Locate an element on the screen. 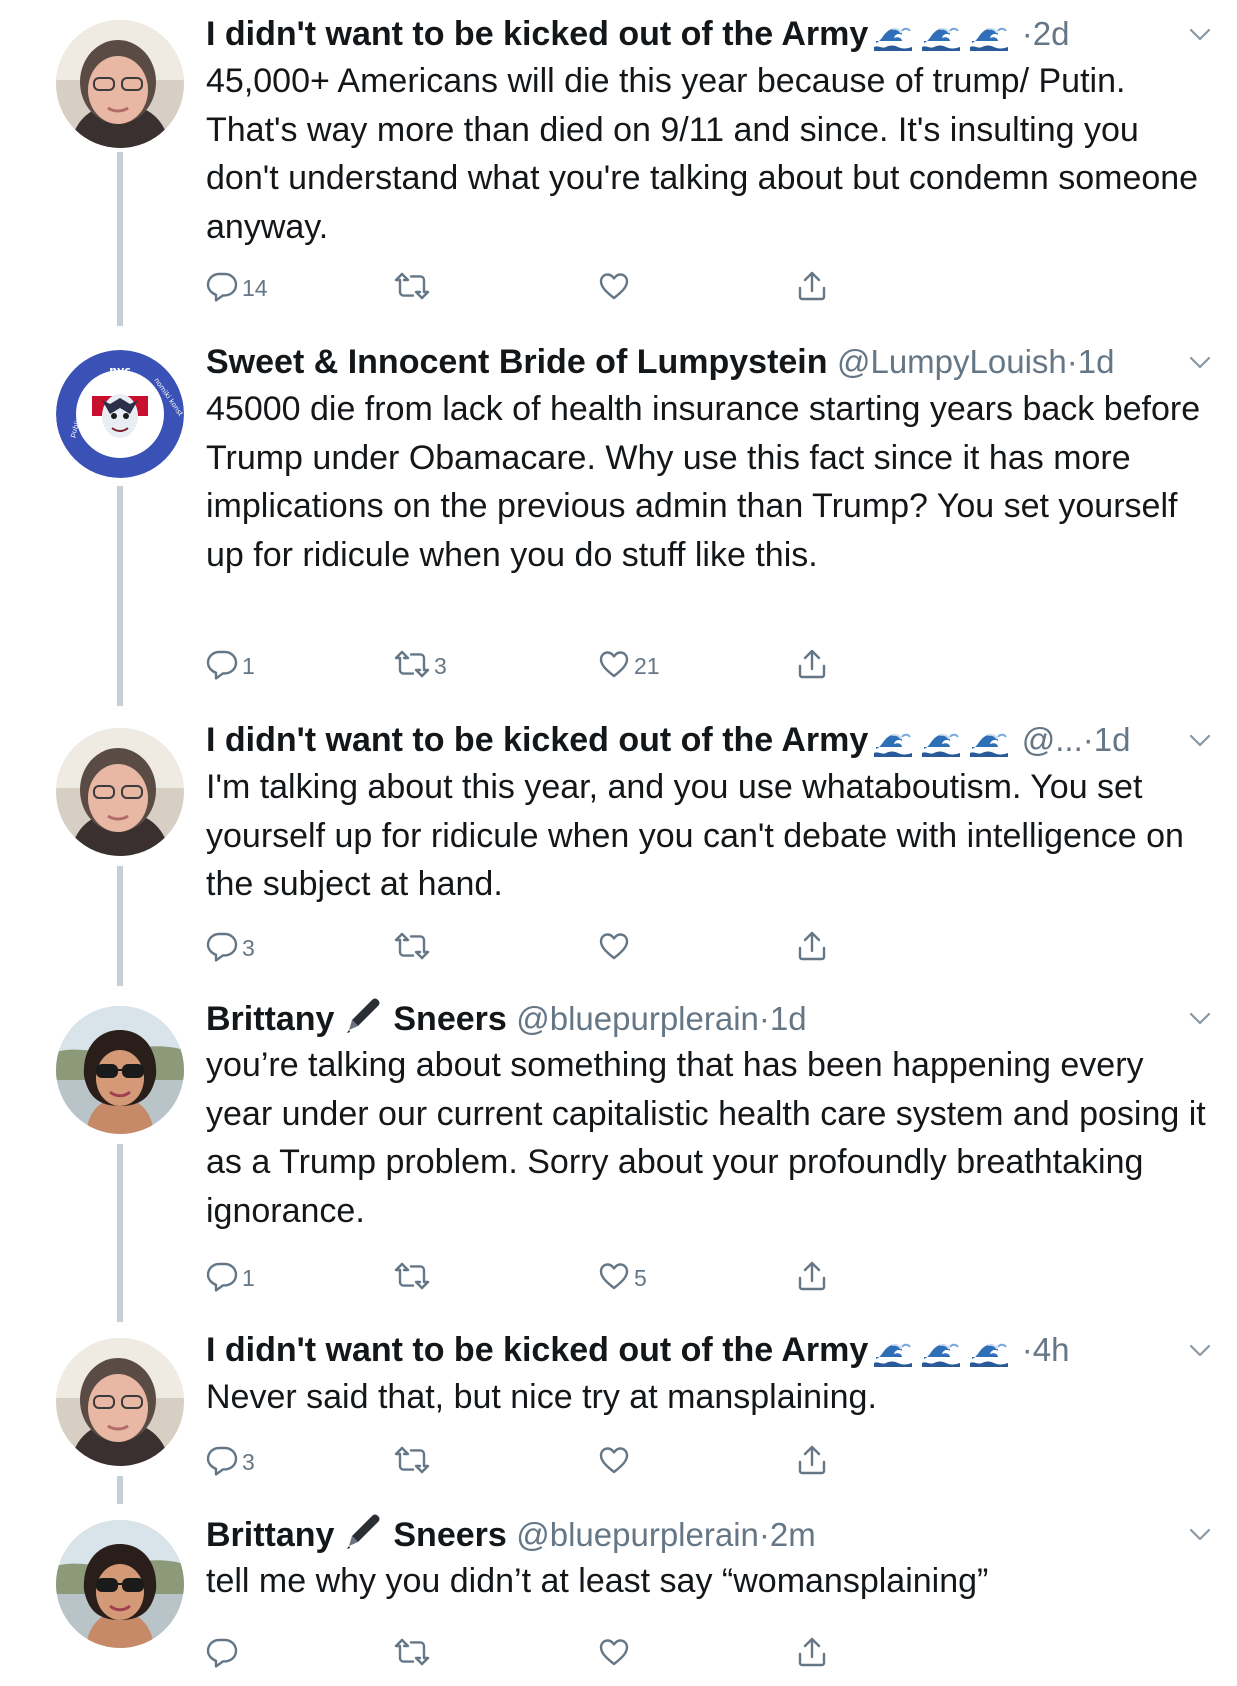  reply-button: 14 is located at coordinates (237, 288).